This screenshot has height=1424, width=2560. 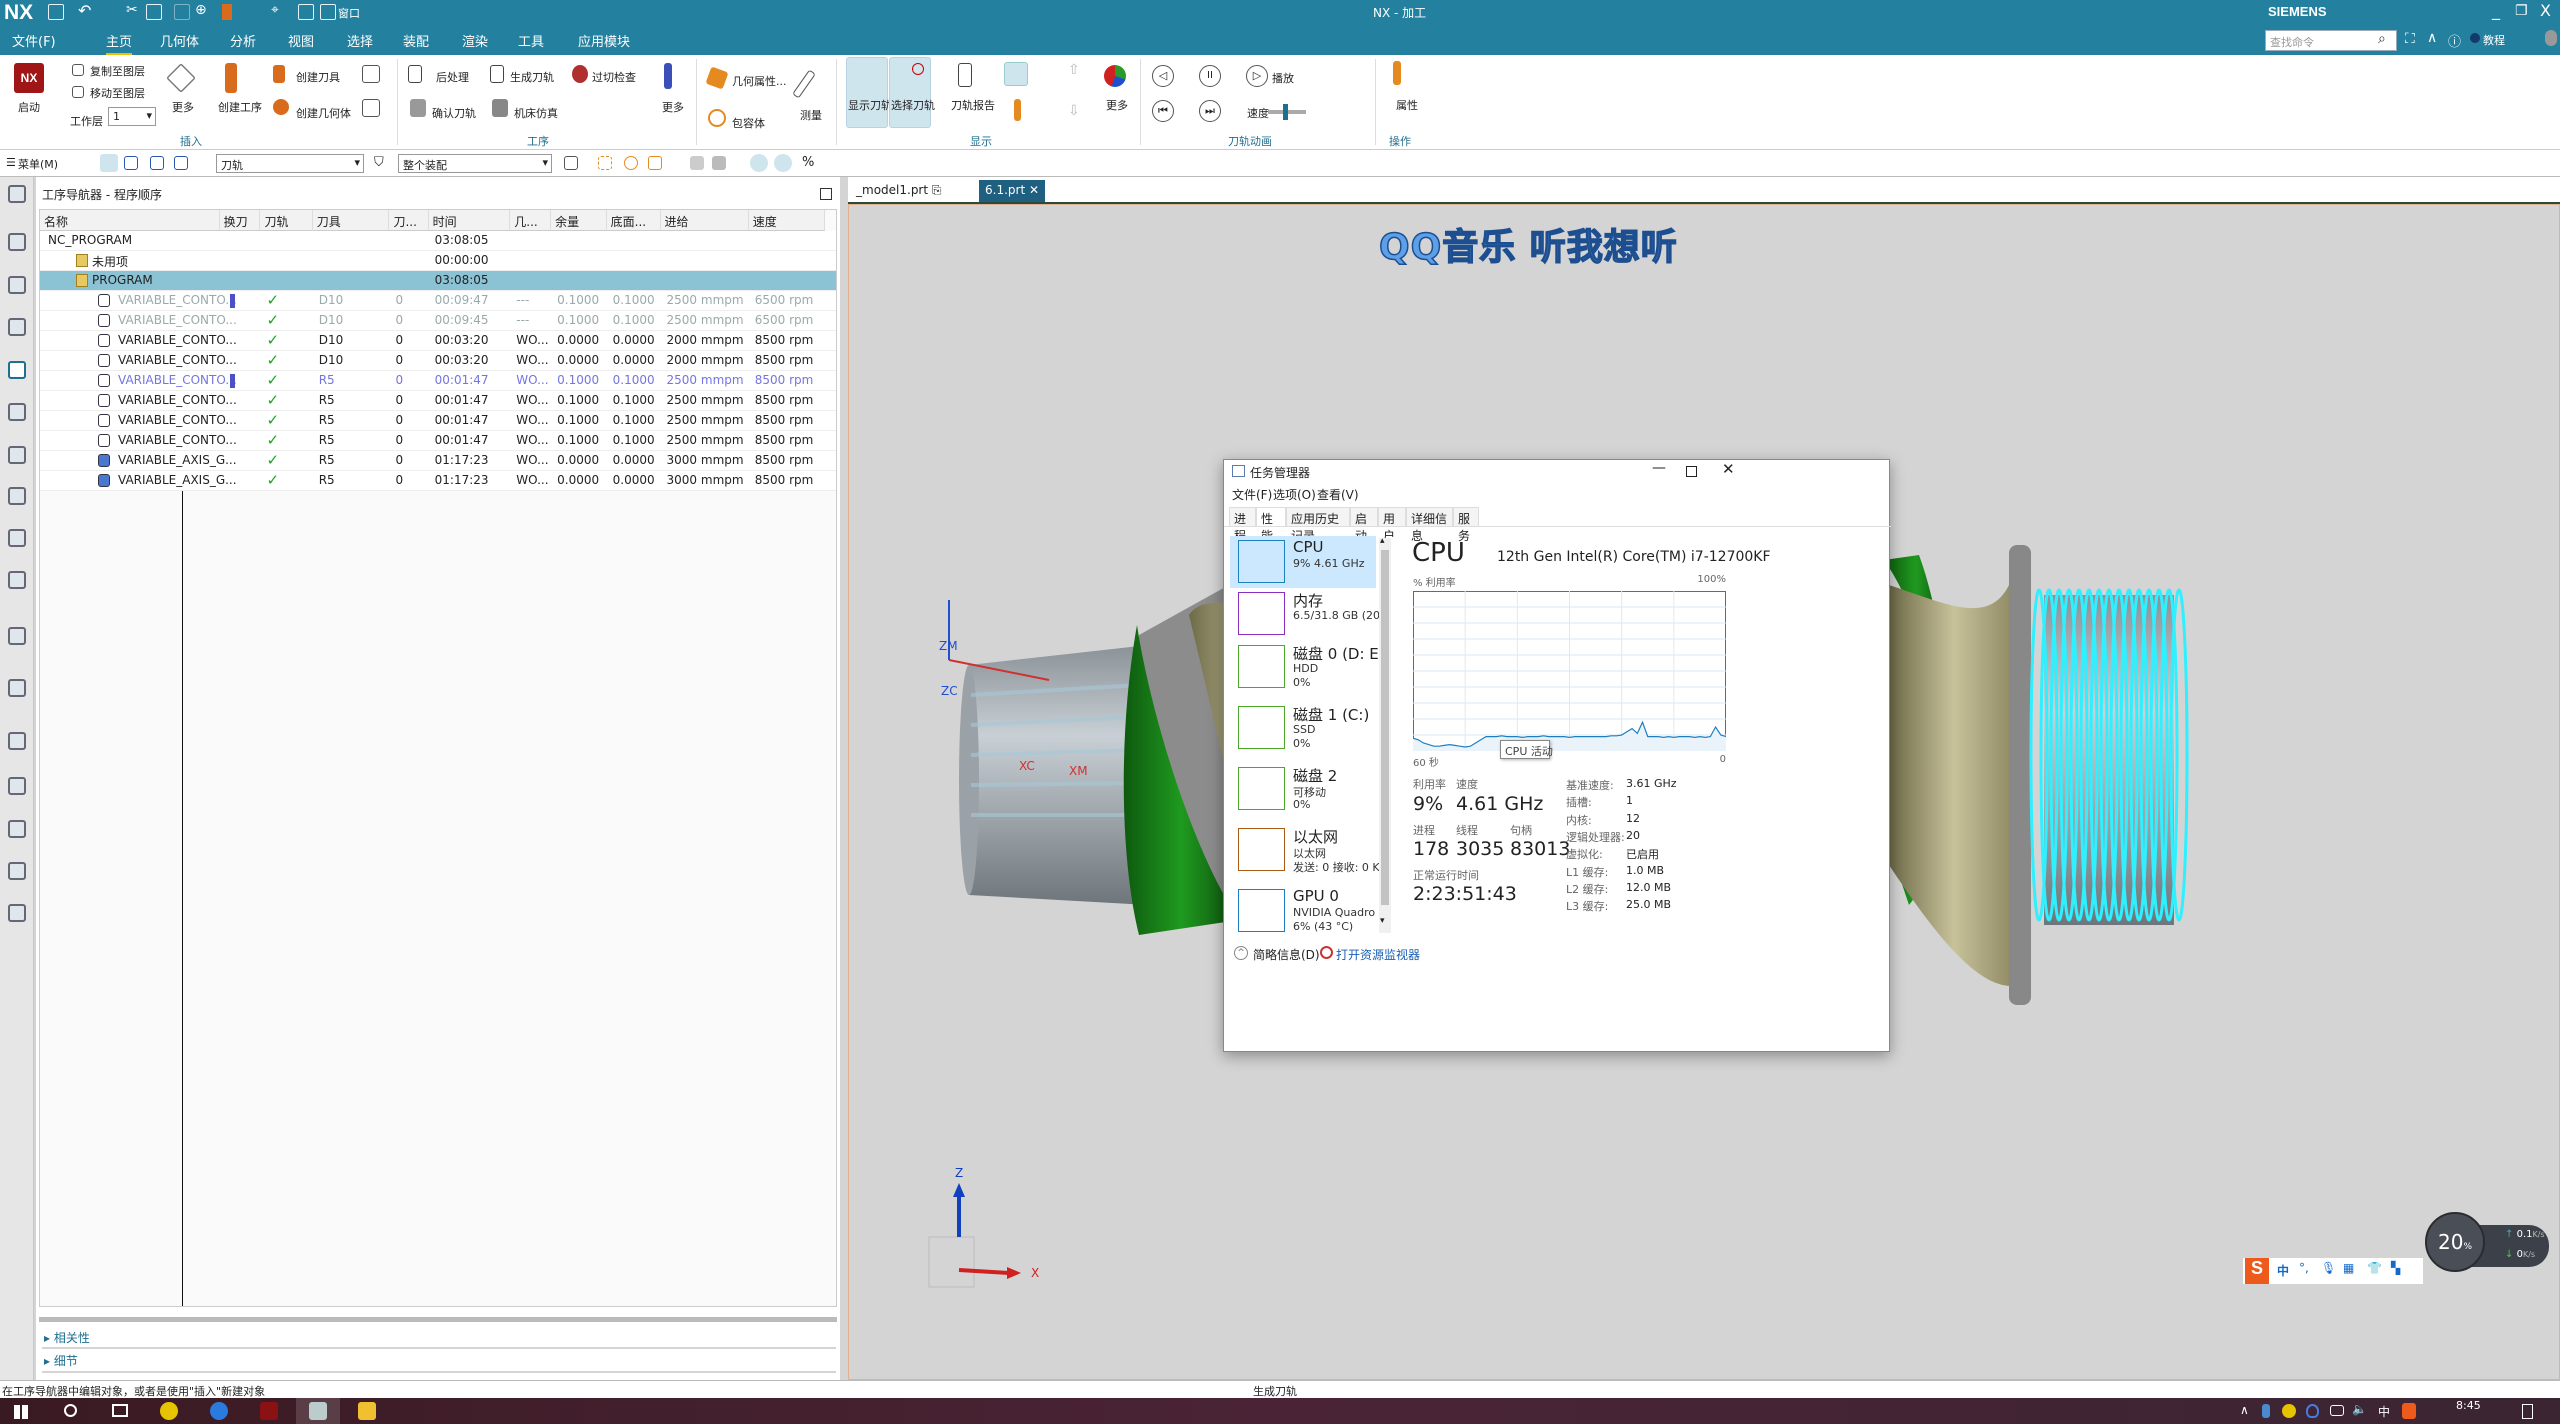 What do you see at coordinates (371, 74) in the screenshot?
I see `gallery-icon` at bounding box center [371, 74].